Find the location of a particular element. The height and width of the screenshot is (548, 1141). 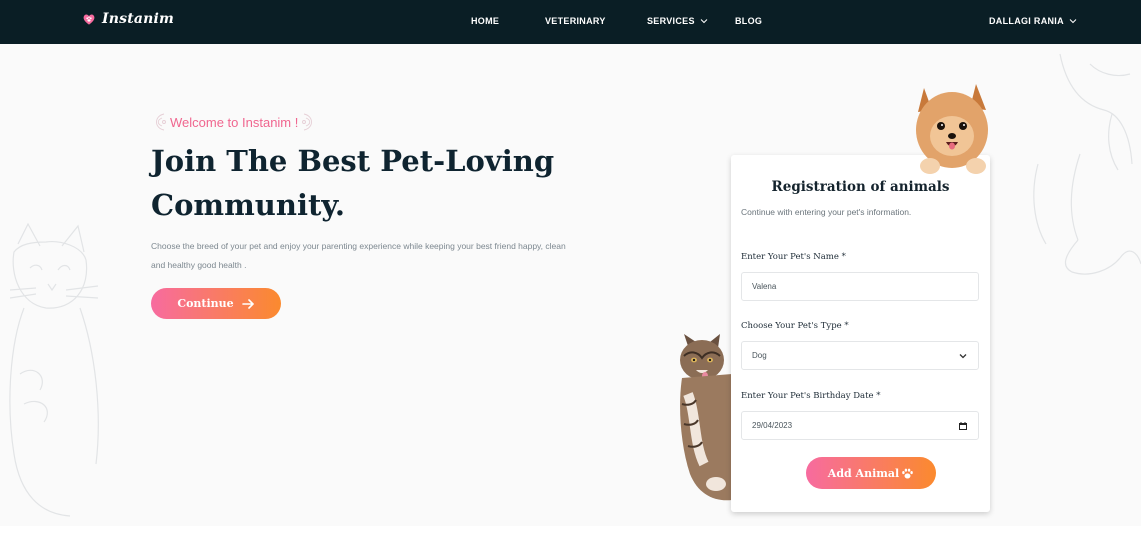

hero-title: Join The Best Pet-Loving Community. is located at coordinates (353, 183).